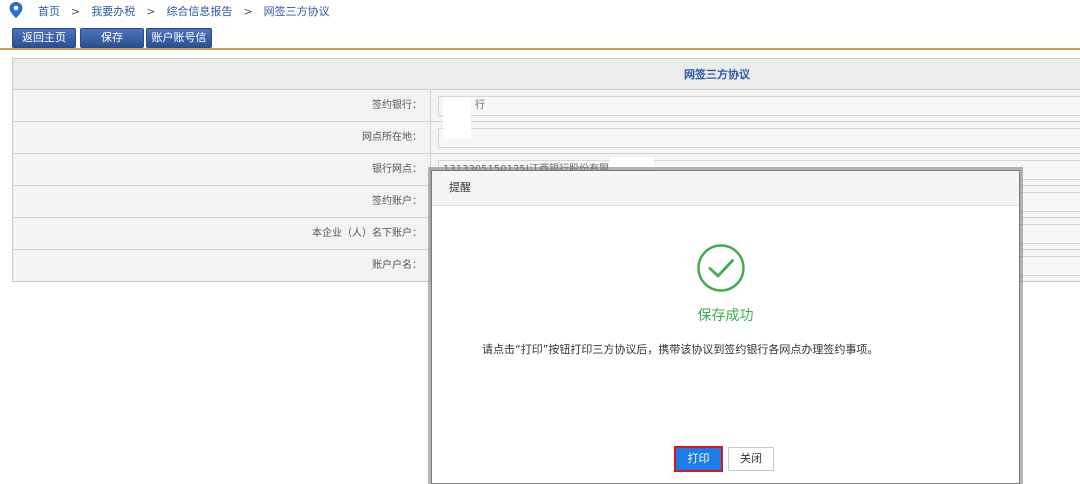  Describe the element at coordinates (680, 349) in the screenshot. I see `dialog-message: 请点击“打印”按钮打印三方协议后，携带该协议到签约银行各网点办理签约事项。` at that location.